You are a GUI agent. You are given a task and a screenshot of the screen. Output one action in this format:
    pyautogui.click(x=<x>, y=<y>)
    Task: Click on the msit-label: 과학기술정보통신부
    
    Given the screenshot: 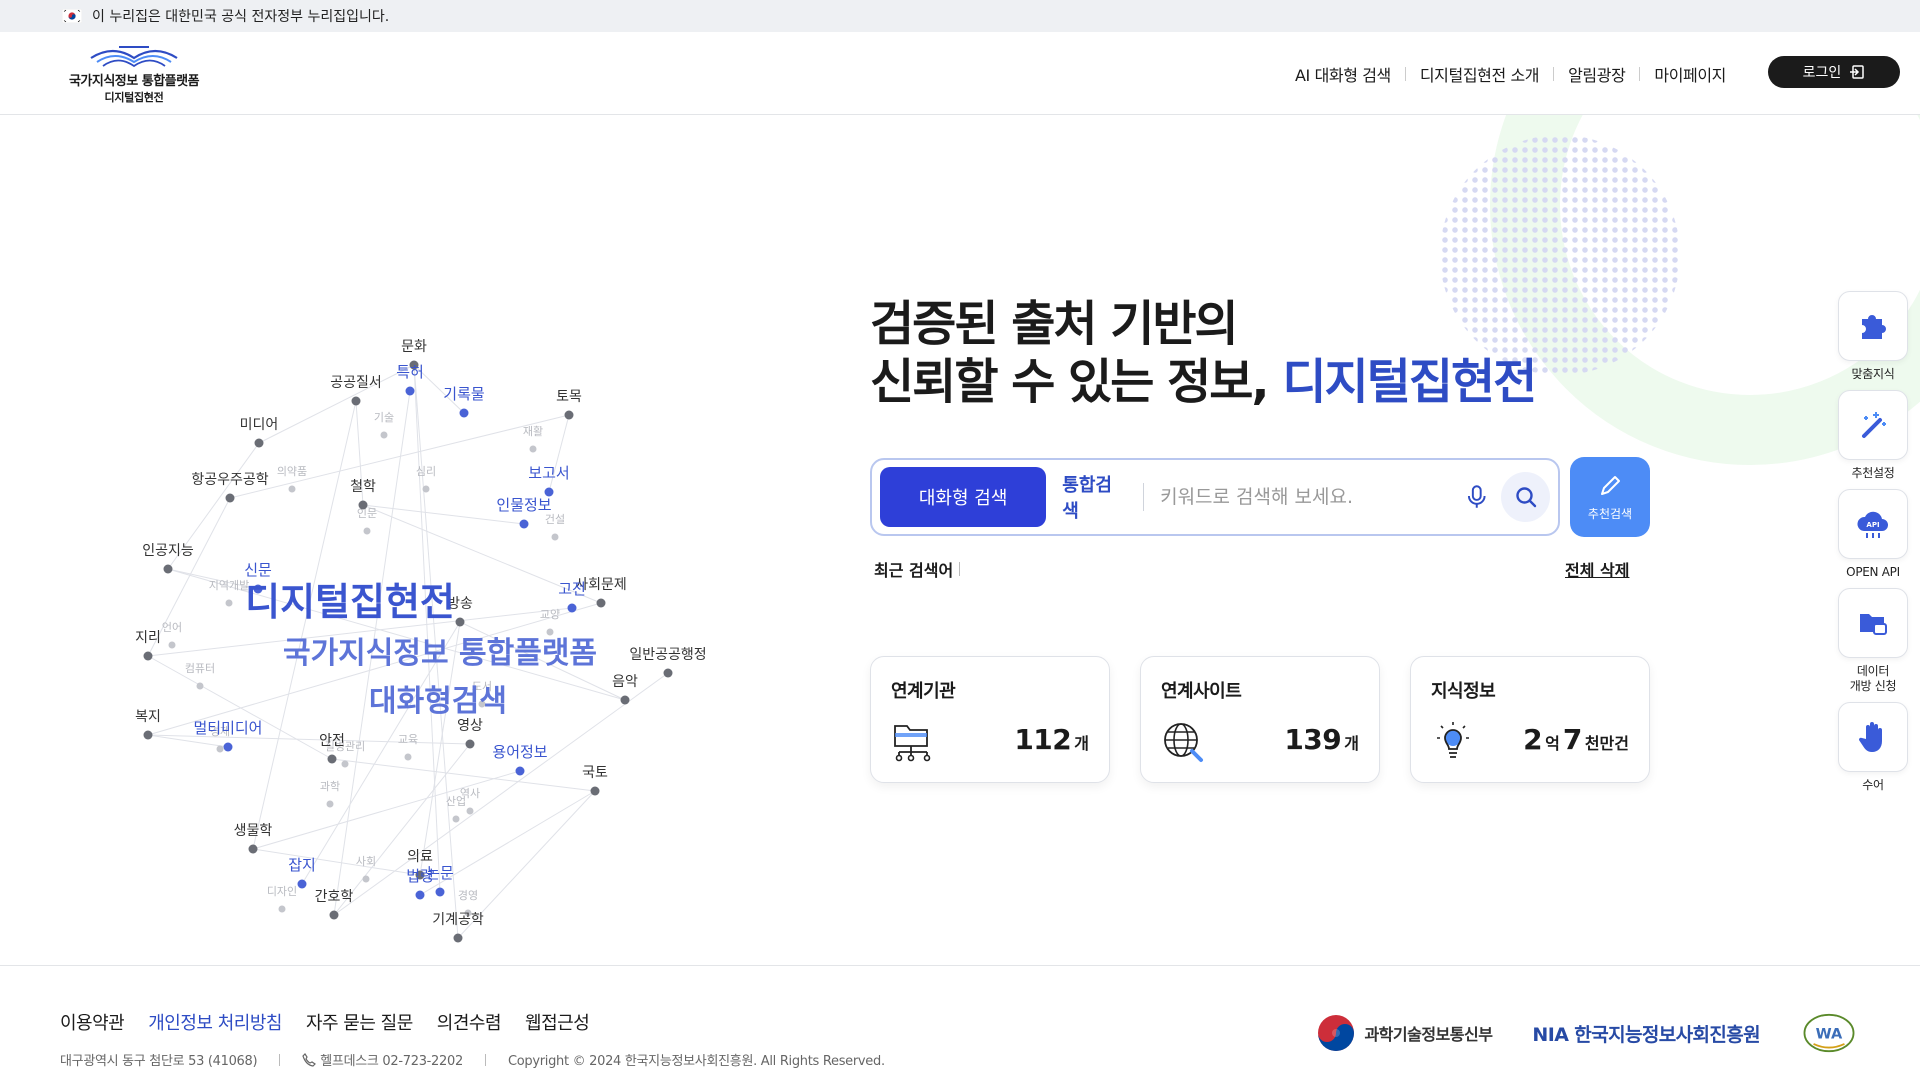 What is the action you would take?
    pyautogui.click(x=1428, y=1034)
    